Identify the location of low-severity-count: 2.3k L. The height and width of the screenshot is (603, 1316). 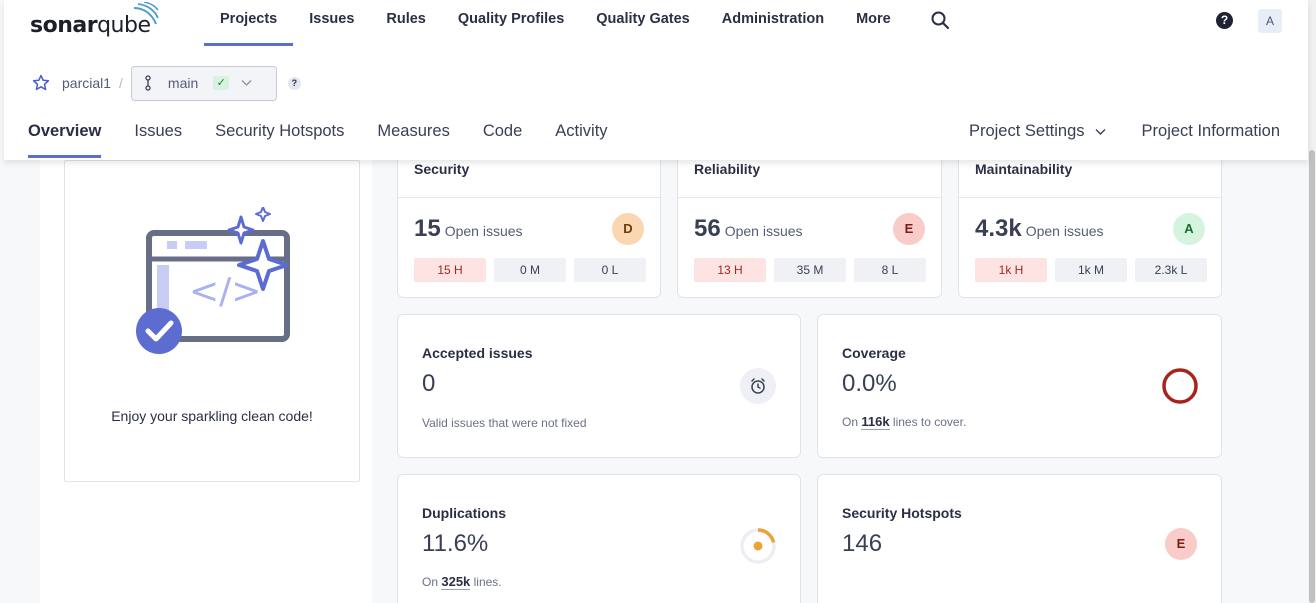
(1171, 270).